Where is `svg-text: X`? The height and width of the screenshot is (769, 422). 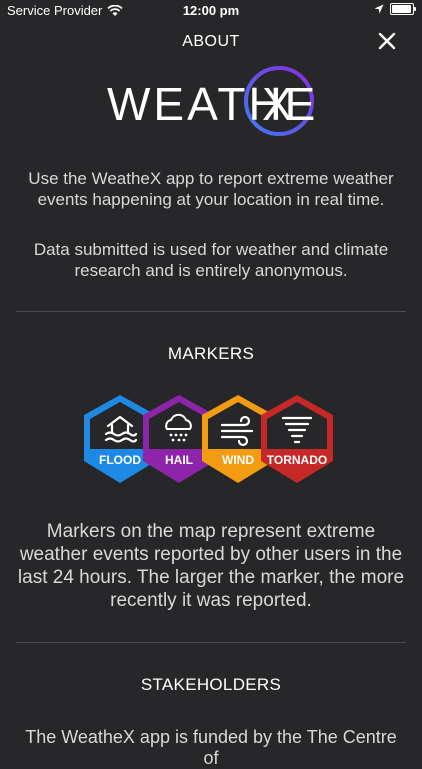
svg-text: X is located at coordinates (277, 104).